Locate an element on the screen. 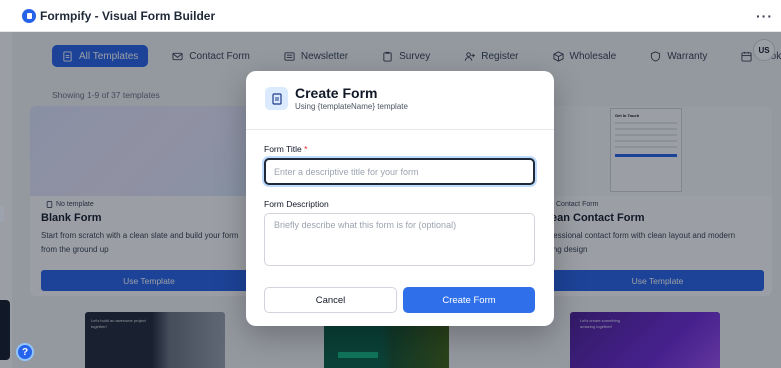 The height and width of the screenshot is (368, 781). side-panel-edge is located at coordinates (5, 330).